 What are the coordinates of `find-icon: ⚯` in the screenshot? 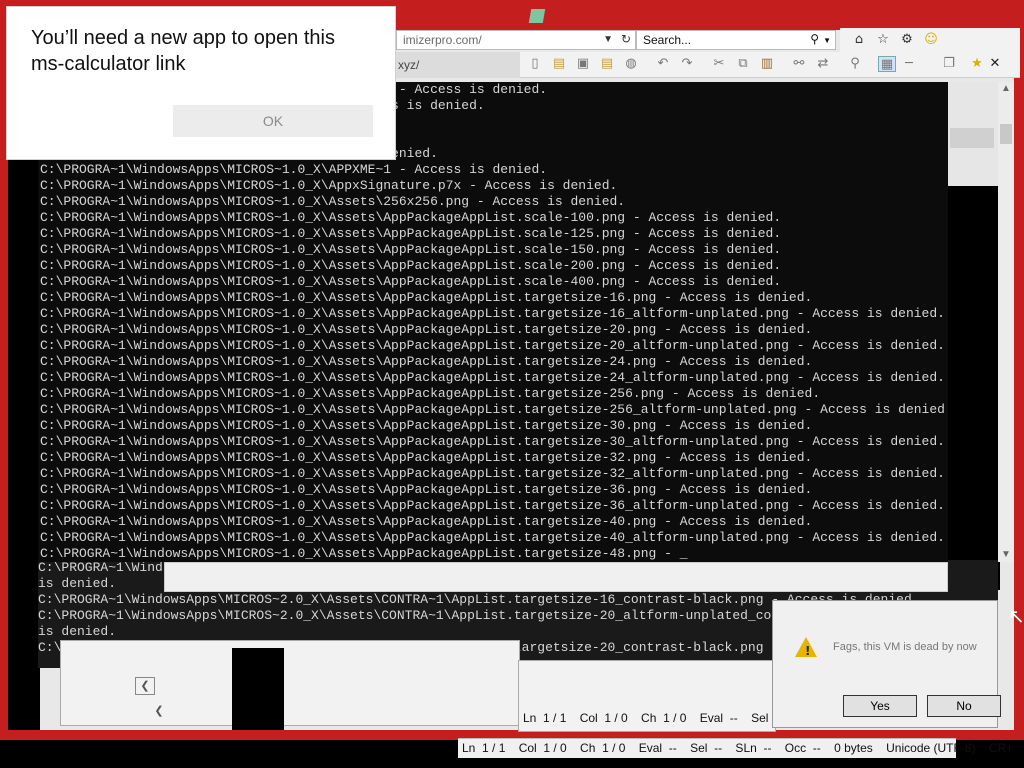 It's located at (799, 64).